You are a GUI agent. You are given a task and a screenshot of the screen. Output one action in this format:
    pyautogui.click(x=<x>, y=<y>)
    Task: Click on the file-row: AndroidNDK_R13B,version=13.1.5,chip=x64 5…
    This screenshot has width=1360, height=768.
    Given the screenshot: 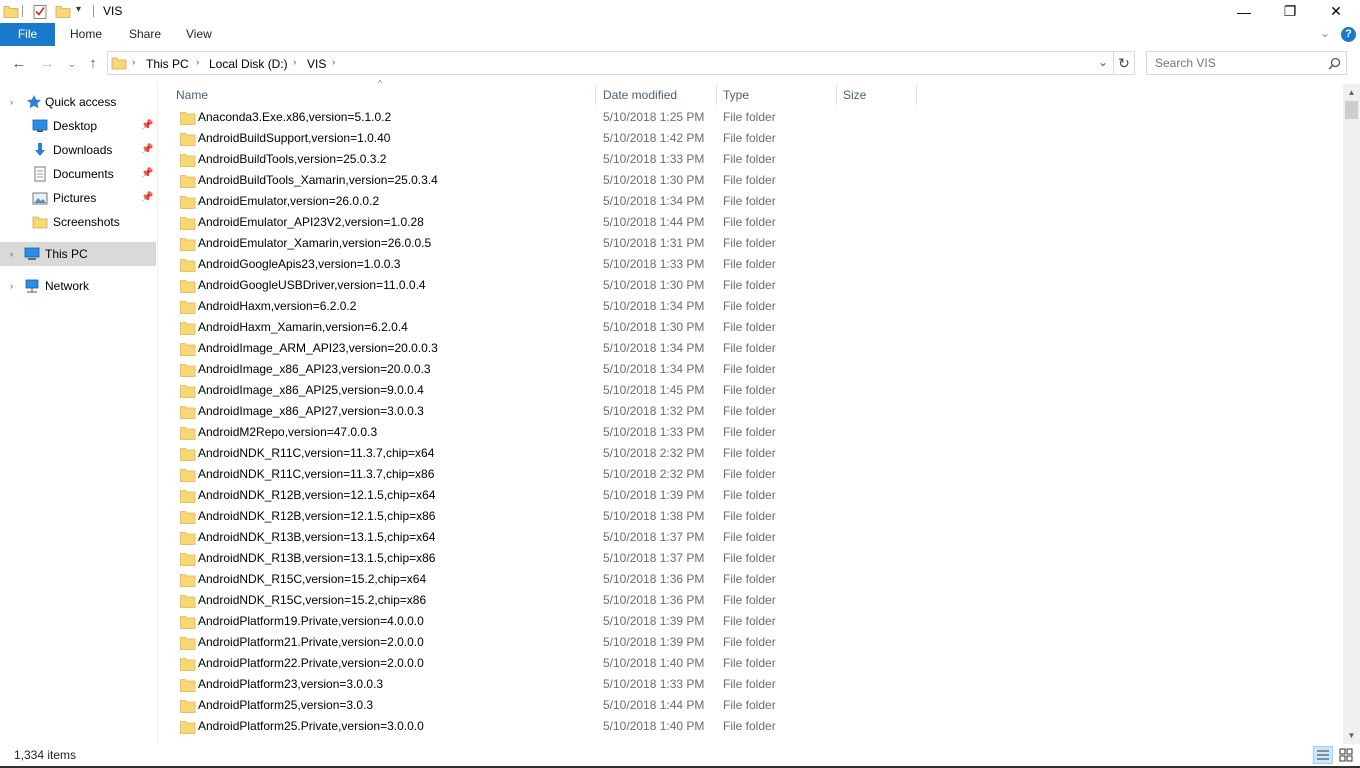 What is the action you would take?
    pyautogui.click(x=551, y=537)
    